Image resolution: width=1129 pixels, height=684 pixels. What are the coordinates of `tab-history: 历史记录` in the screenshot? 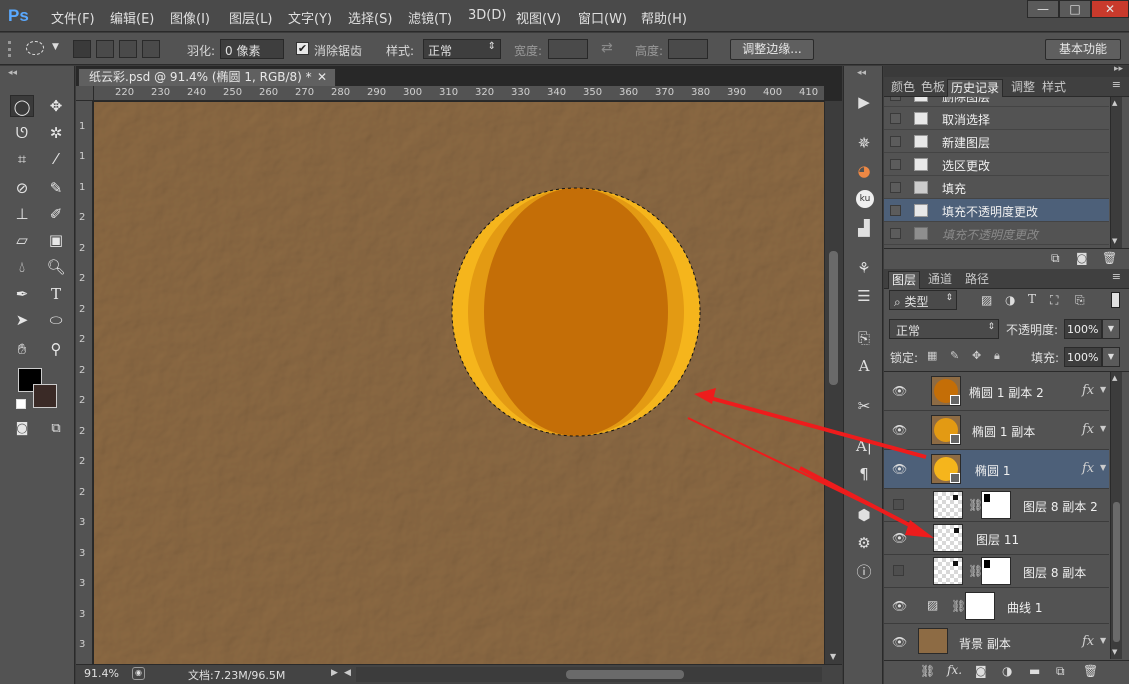 It's located at (975, 88).